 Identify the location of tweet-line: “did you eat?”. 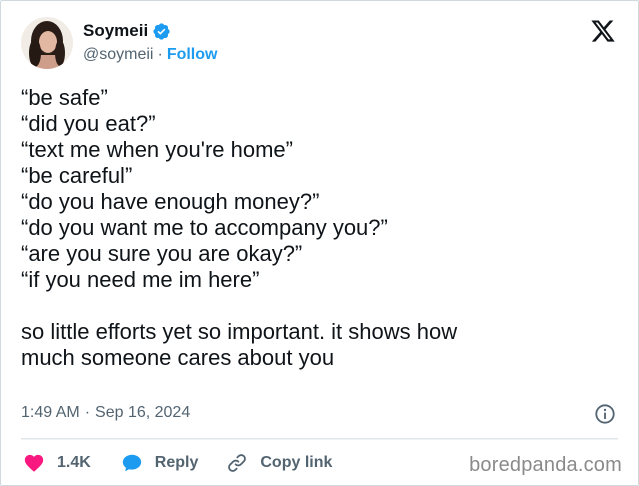
(88, 123).